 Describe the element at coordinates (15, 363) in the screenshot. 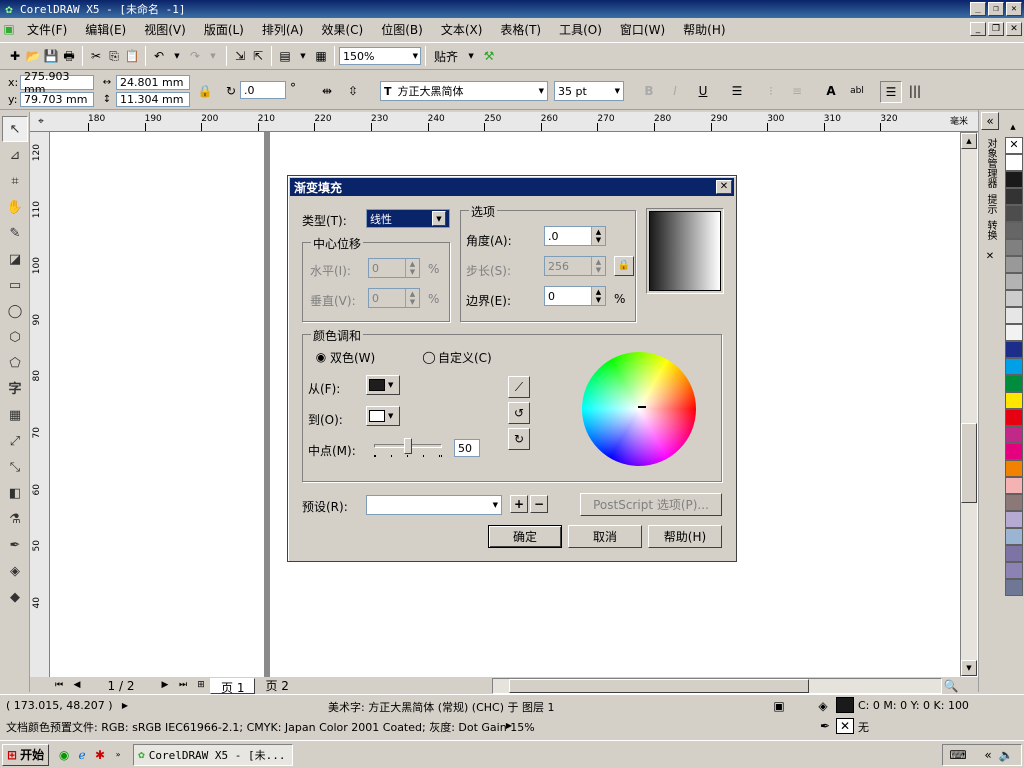

I see `basic-shapes-icon: ⬠` at that location.